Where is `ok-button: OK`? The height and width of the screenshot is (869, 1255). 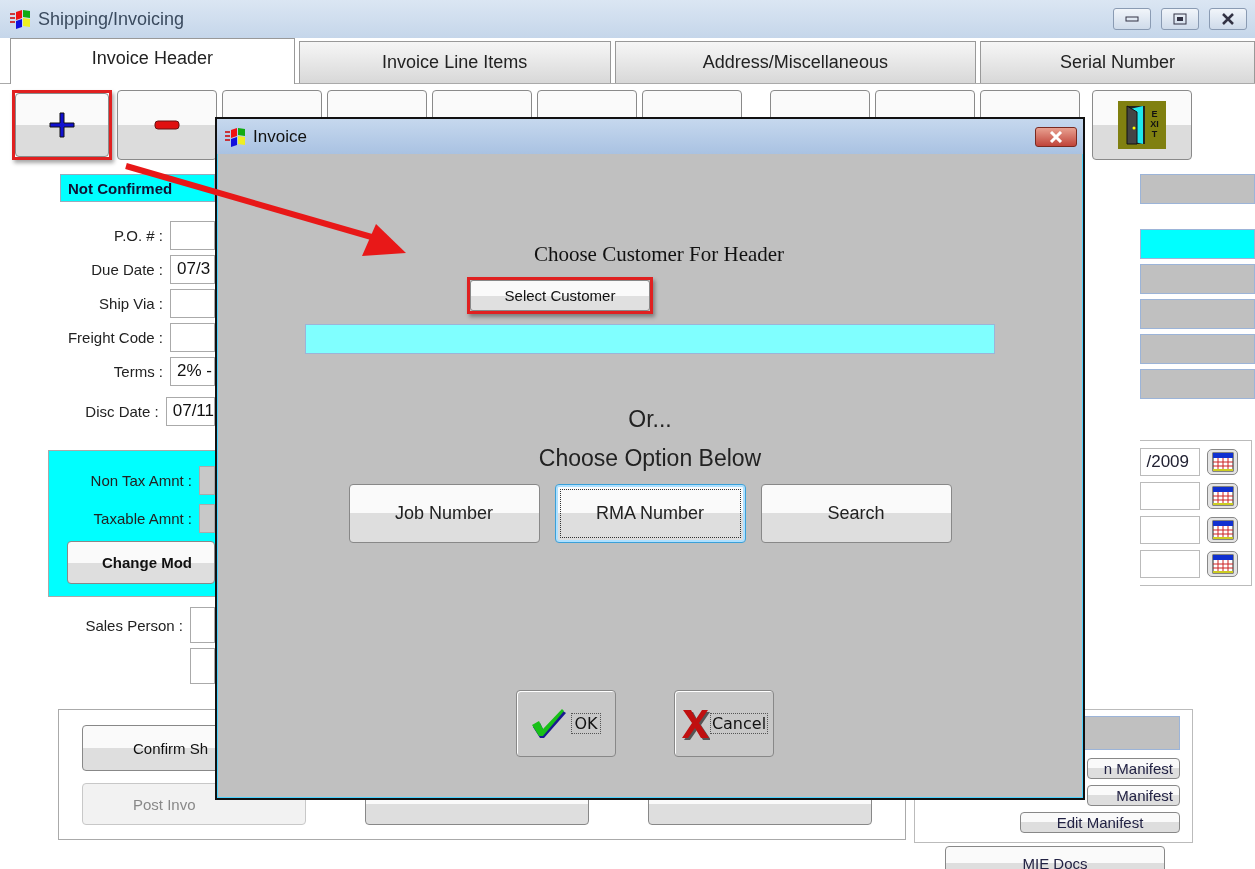 ok-button: OK is located at coordinates (566, 723).